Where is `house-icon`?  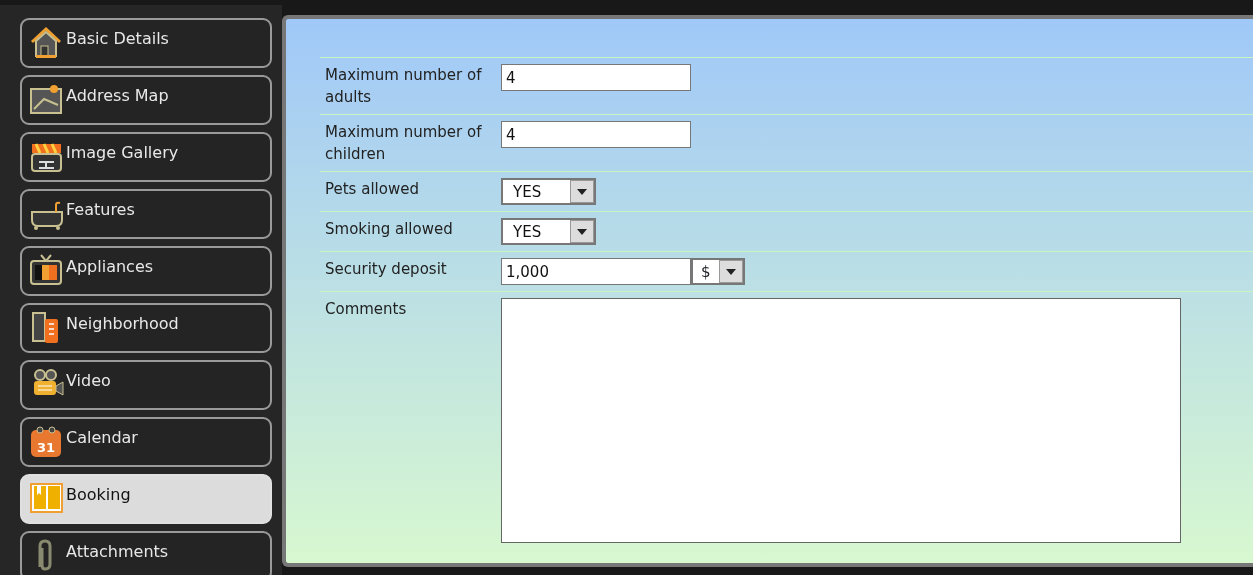
house-icon is located at coordinates (46, 42).